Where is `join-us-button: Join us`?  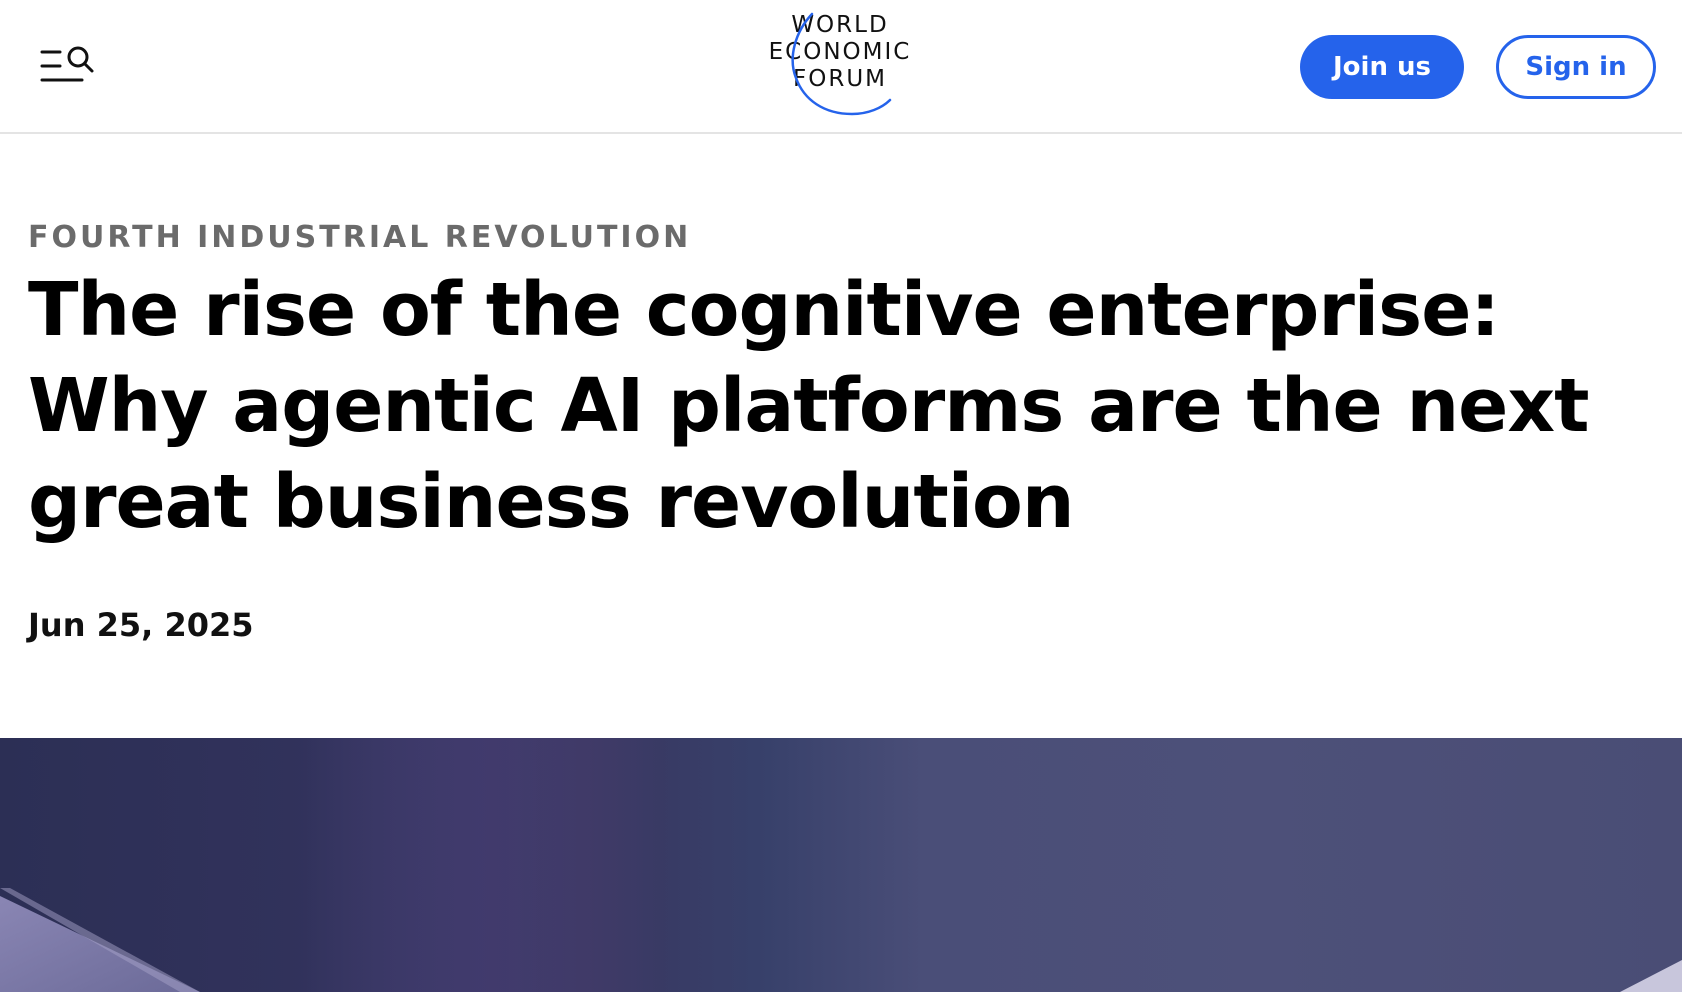 join-us-button: Join us is located at coordinates (1382, 67).